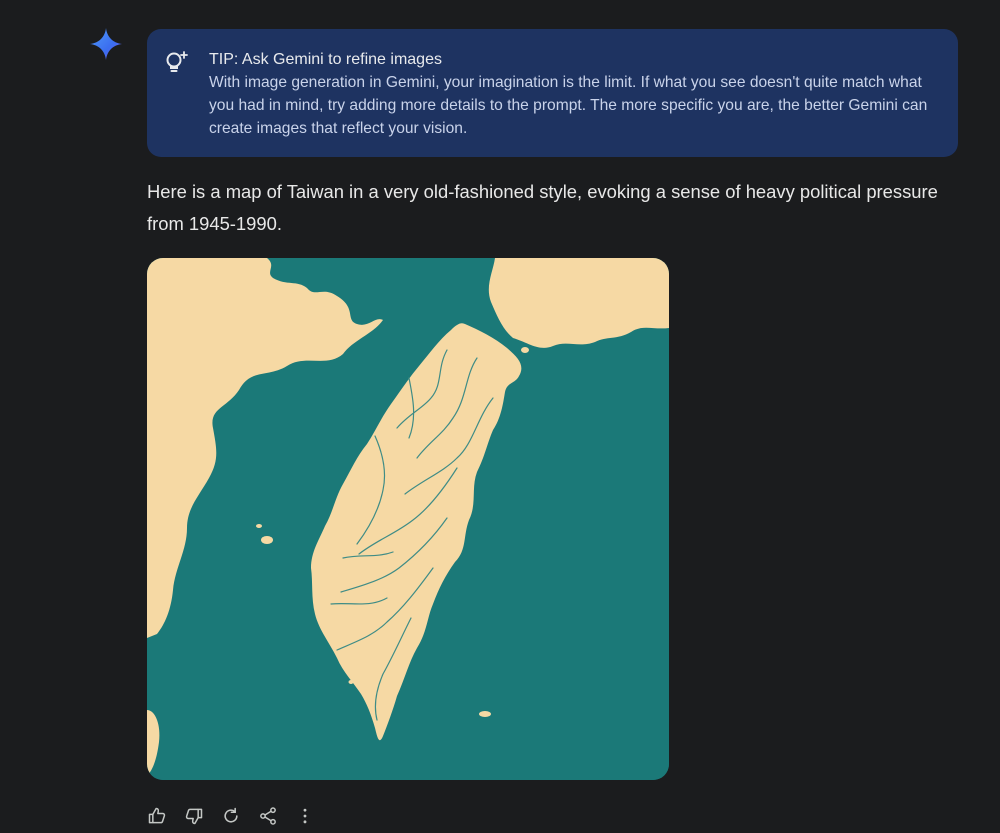 The image size is (1000, 833). I want to click on response-actions, so click(237, 817).